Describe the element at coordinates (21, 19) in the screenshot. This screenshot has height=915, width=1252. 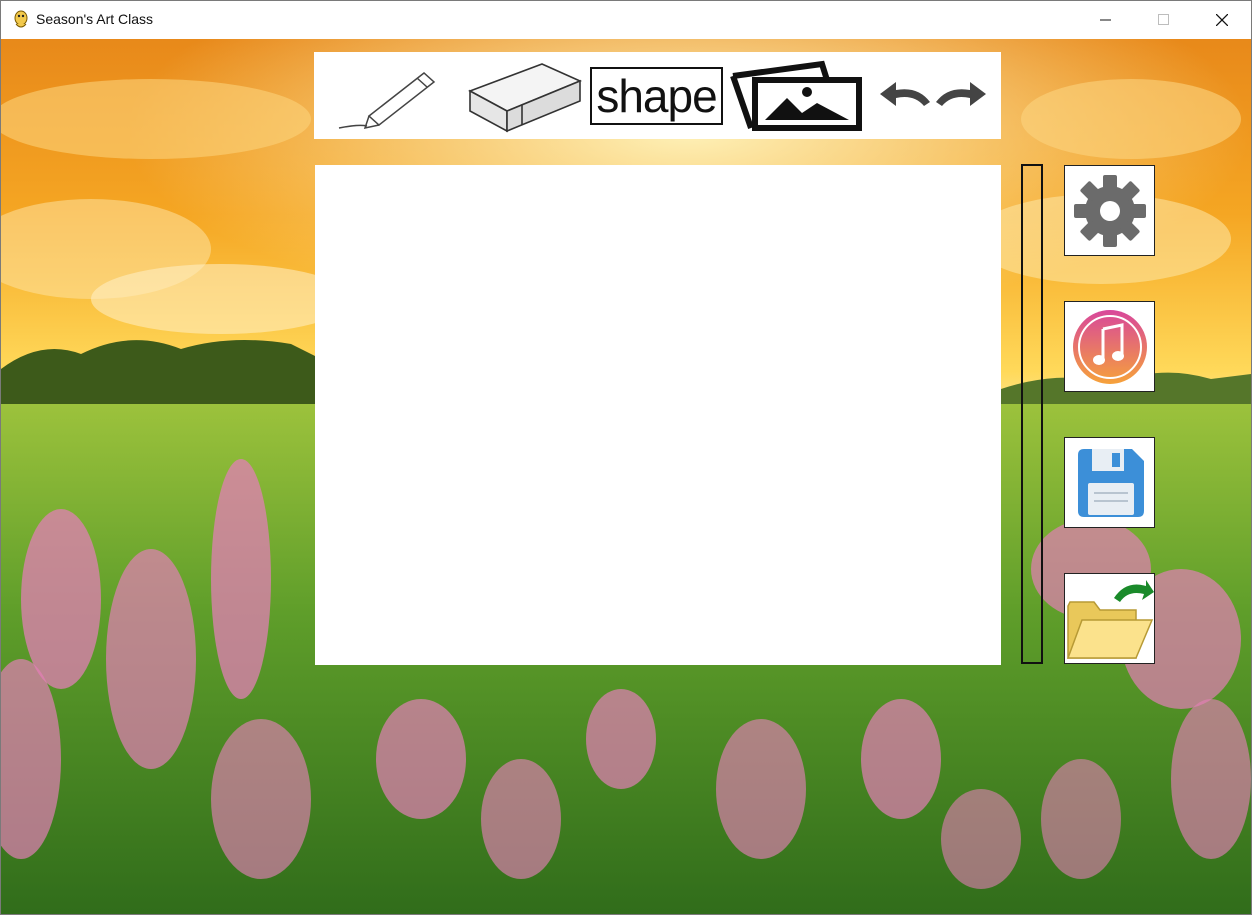
I see `python-snake-icon` at that location.